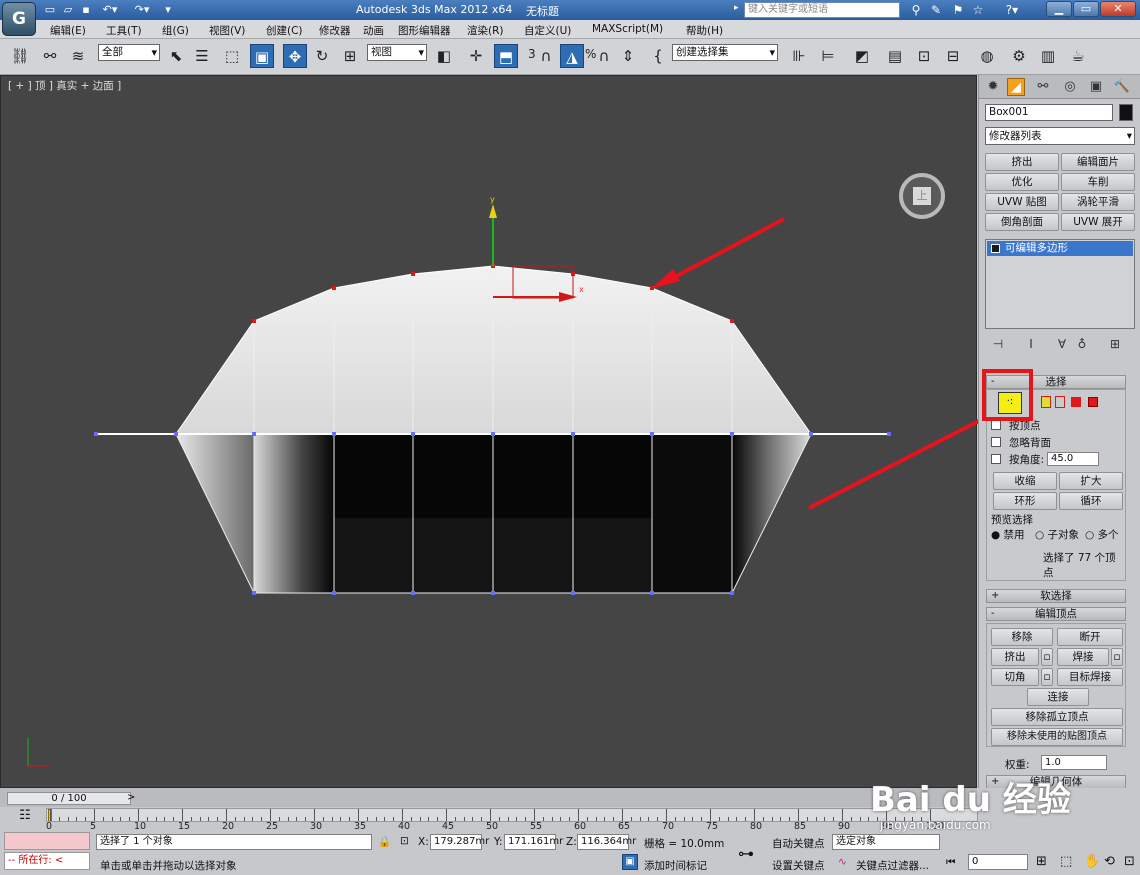  What do you see at coordinates (987, 56) in the screenshot?
I see `material-editor-icon: ◍` at bounding box center [987, 56].